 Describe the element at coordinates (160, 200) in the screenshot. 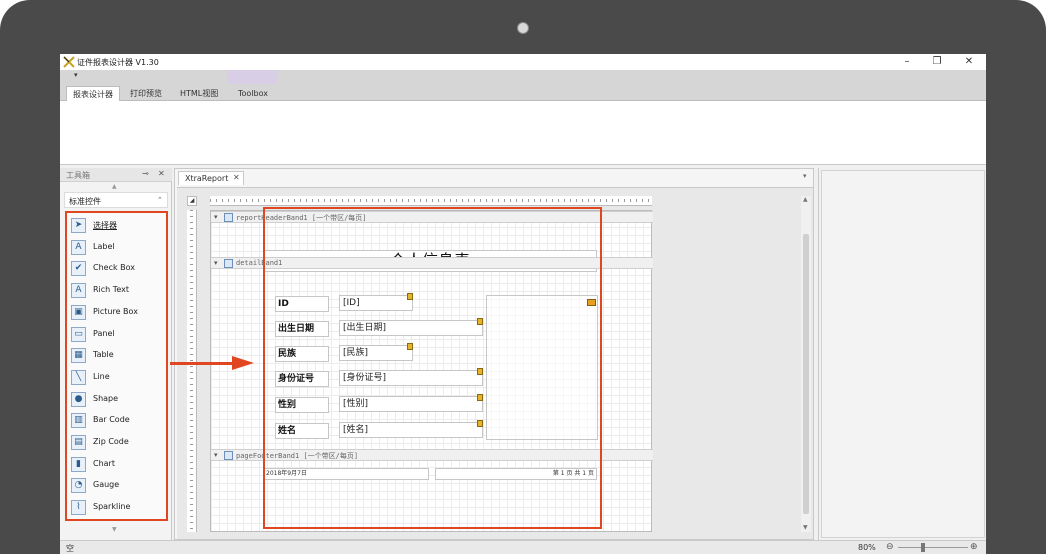

I see `chevron-up-icon: ⌃` at that location.